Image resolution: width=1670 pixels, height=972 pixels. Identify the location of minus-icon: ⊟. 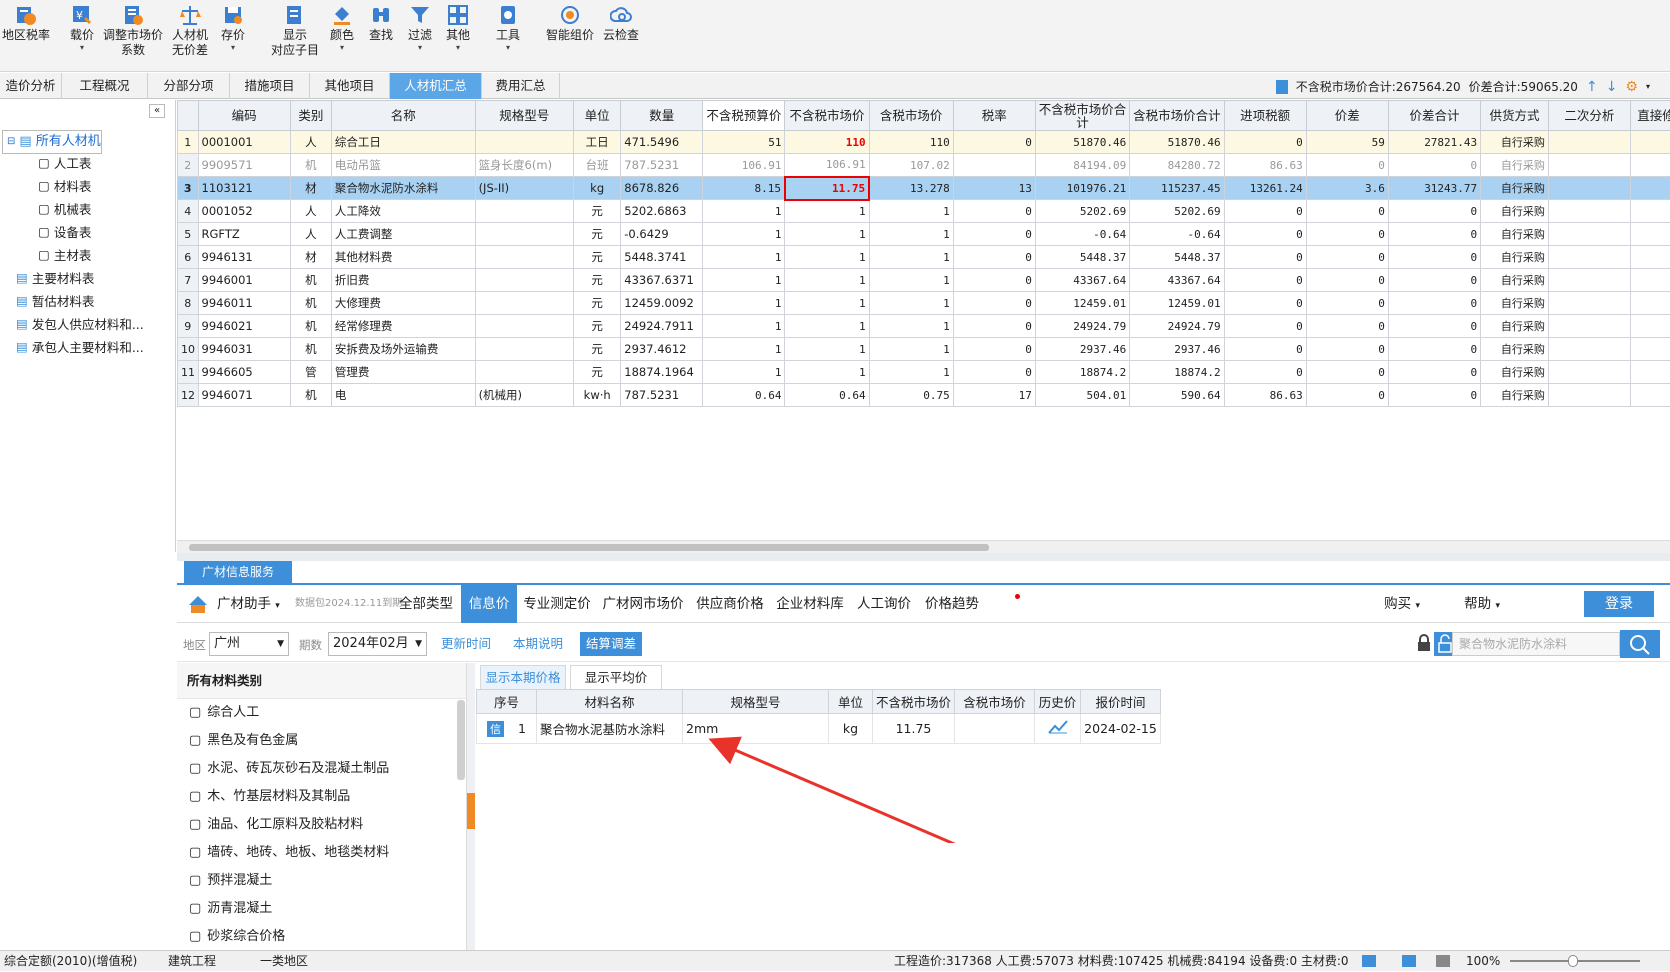
(11, 142).